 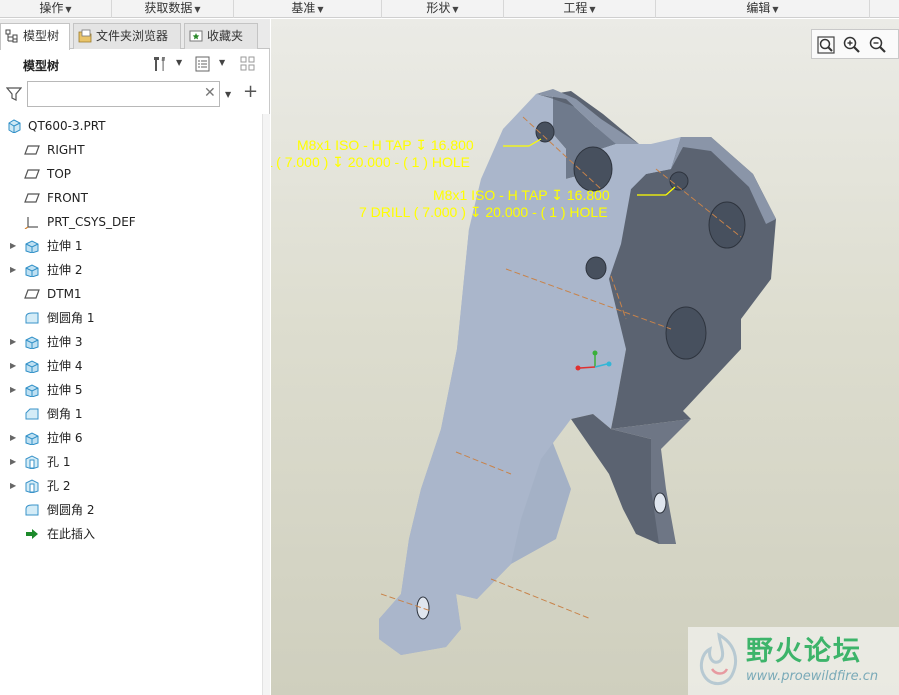 What do you see at coordinates (878, 45) in the screenshot?
I see `zoom-out-icon` at bounding box center [878, 45].